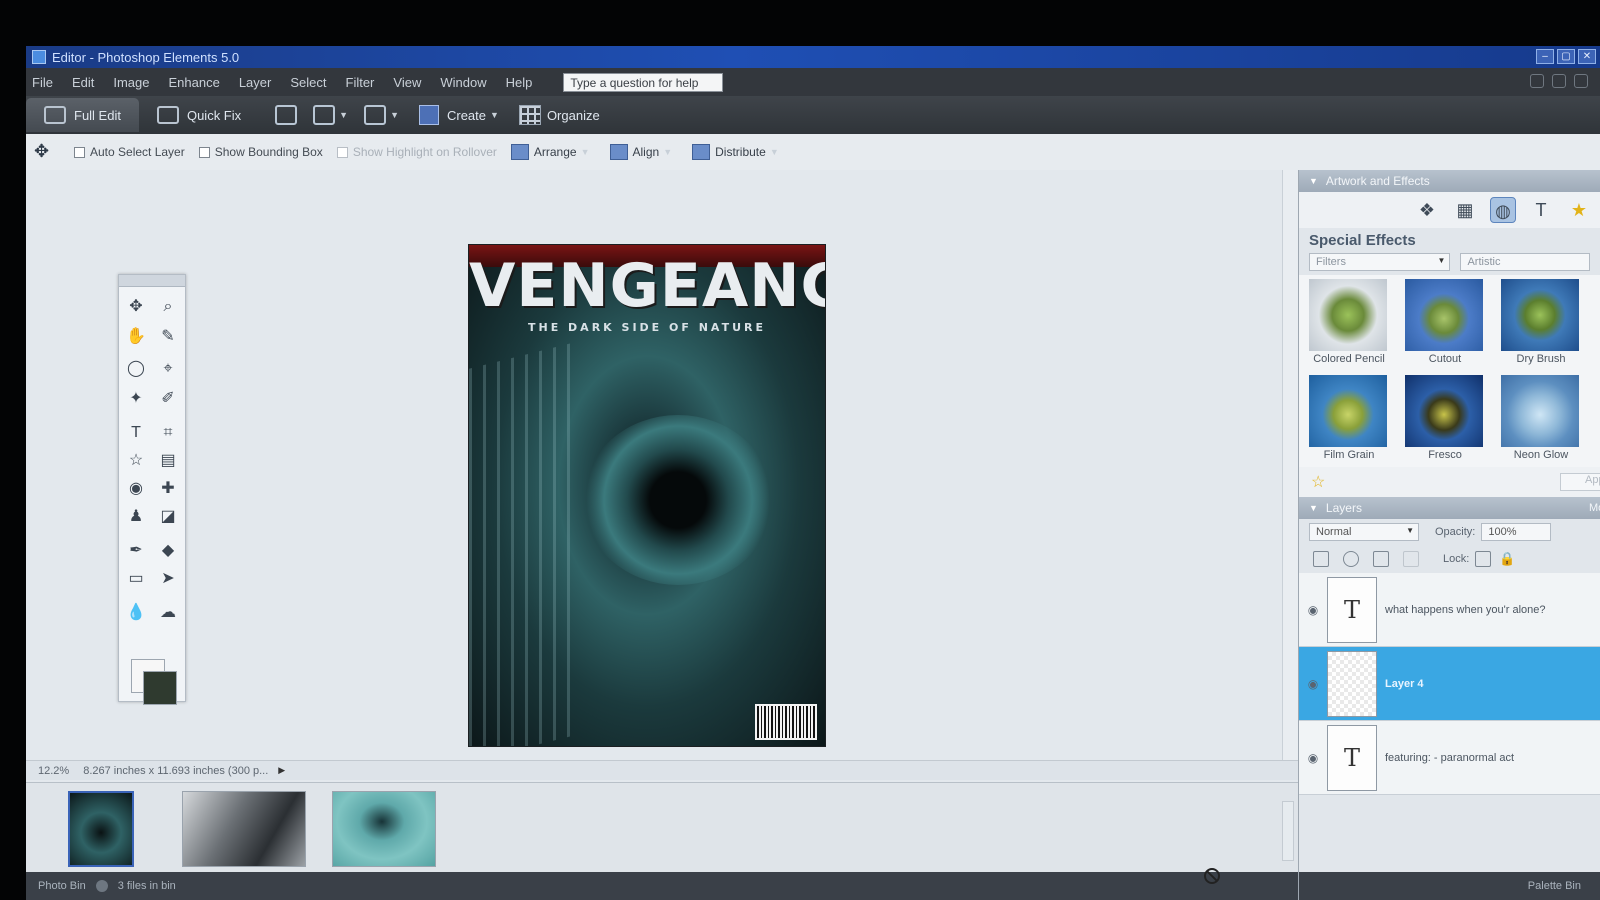 The height and width of the screenshot is (900, 1600). What do you see at coordinates (1449, 684) in the screenshot?
I see `layer-row-selected: ◉ Layer 4` at bounding box center [1449, 684].